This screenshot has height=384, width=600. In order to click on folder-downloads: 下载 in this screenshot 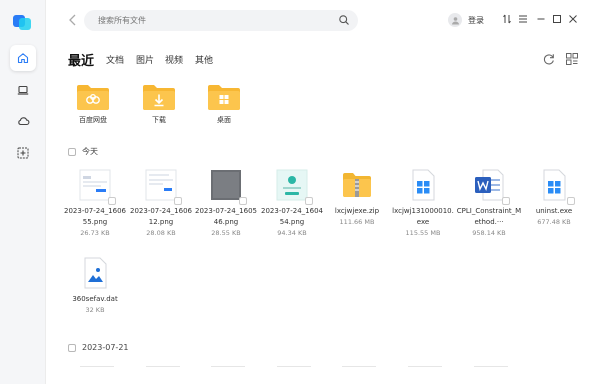, I will do `click(159, 103)`.